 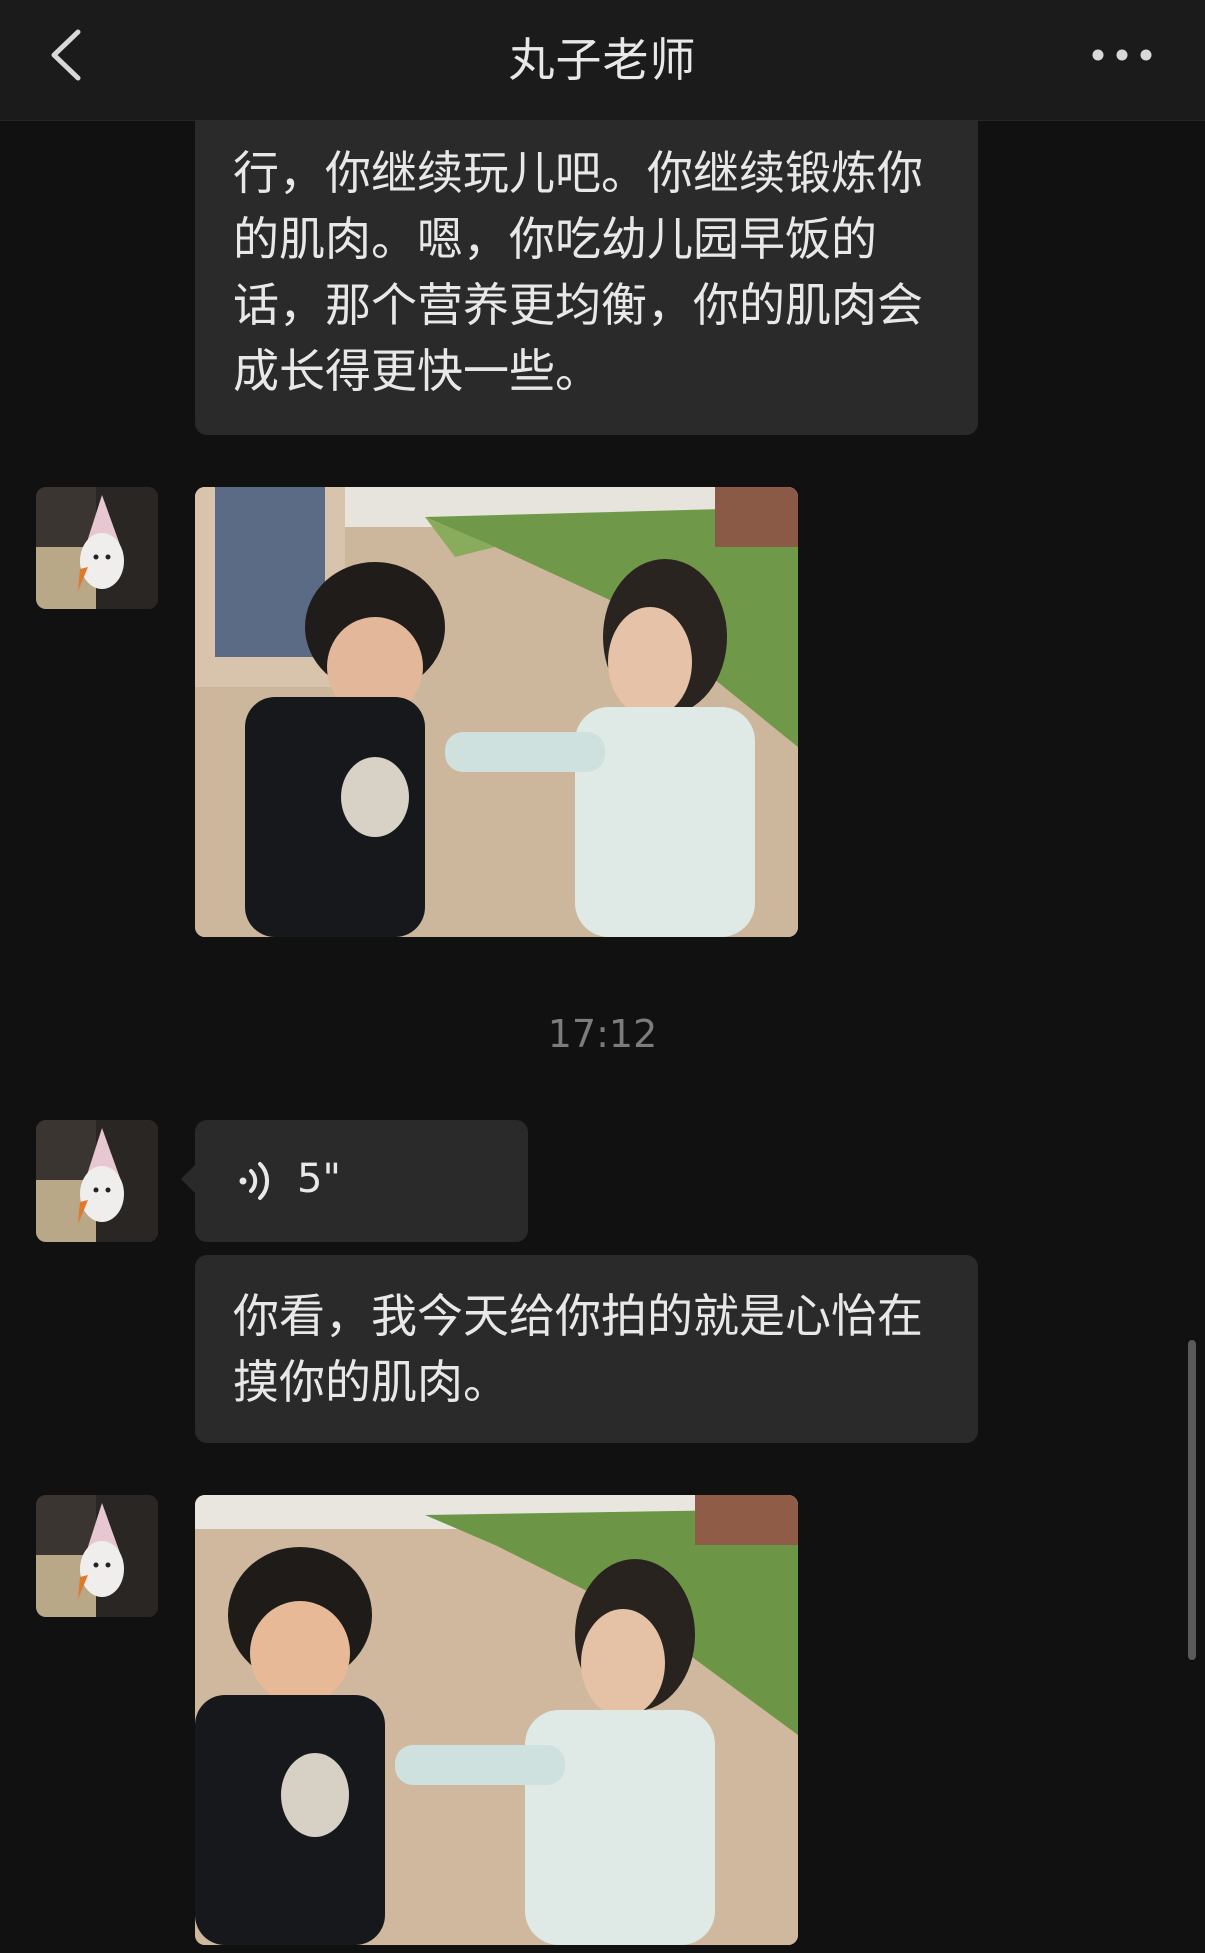 What do you see at coordinates (602, 1034) in the screenshot?
I see `timestamp: 17:12` at bounding box center [602, 1034].